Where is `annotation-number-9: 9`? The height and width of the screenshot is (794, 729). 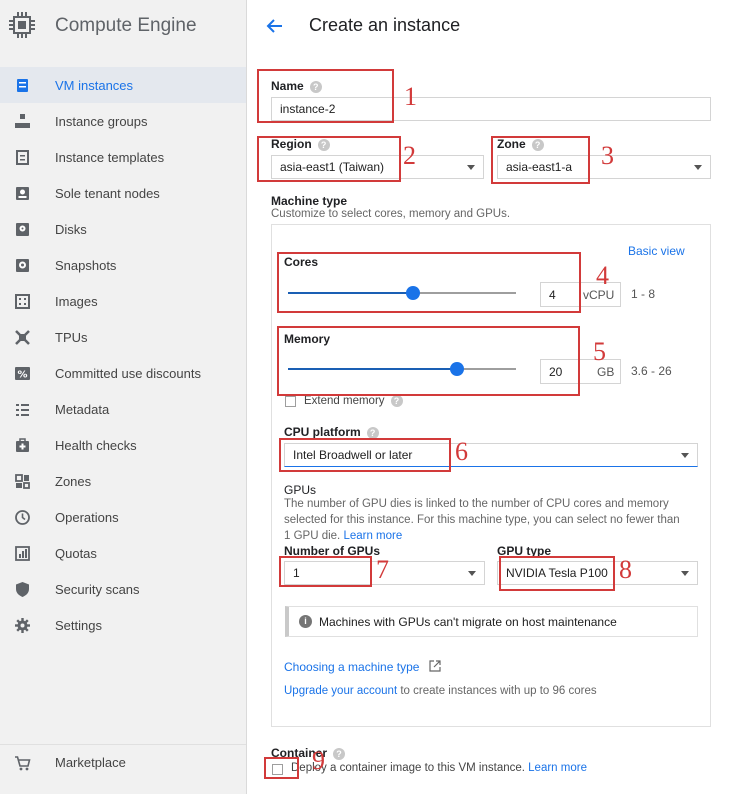 annotation-number-9: 9 is located at coordinates (318, 760).